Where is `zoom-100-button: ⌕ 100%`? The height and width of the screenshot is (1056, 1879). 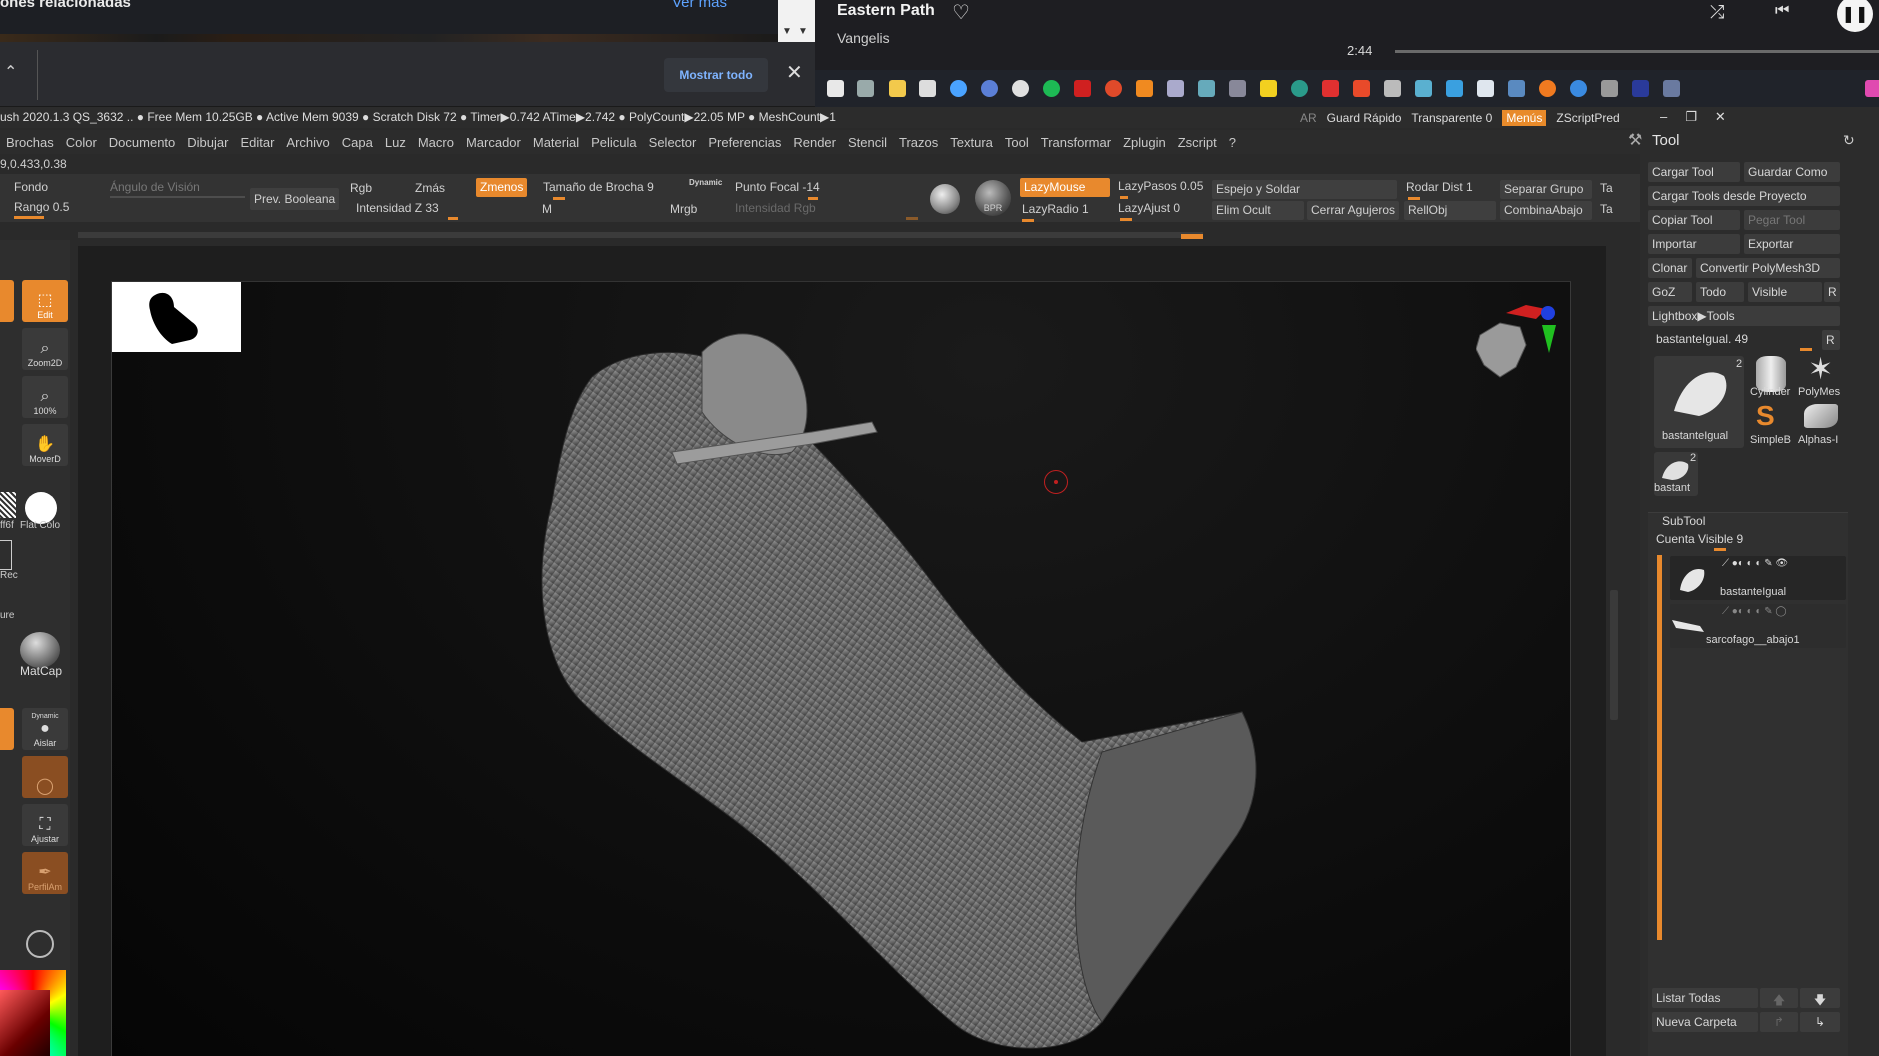
zoom-100-button: ⌕ 100% is located at coordinates (45, 397).